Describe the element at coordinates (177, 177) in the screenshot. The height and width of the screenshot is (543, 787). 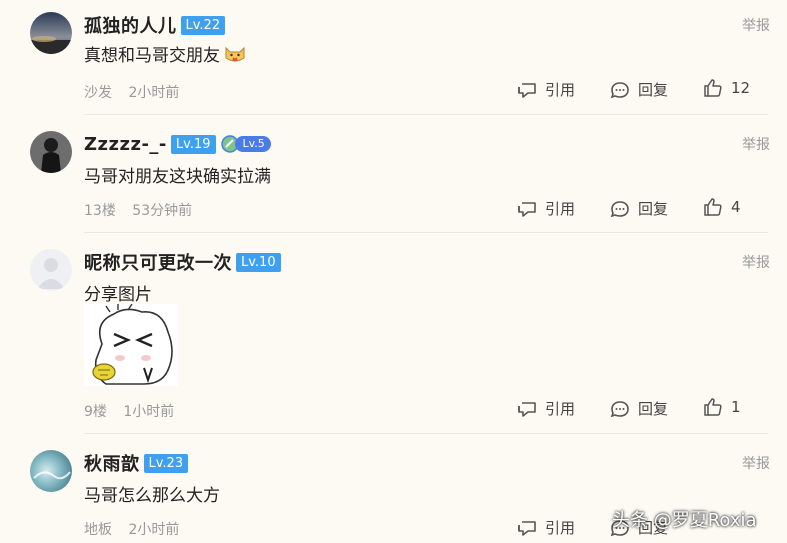
I see `comment-text-body: 马哥对朋友这块确实拉满` at that location.